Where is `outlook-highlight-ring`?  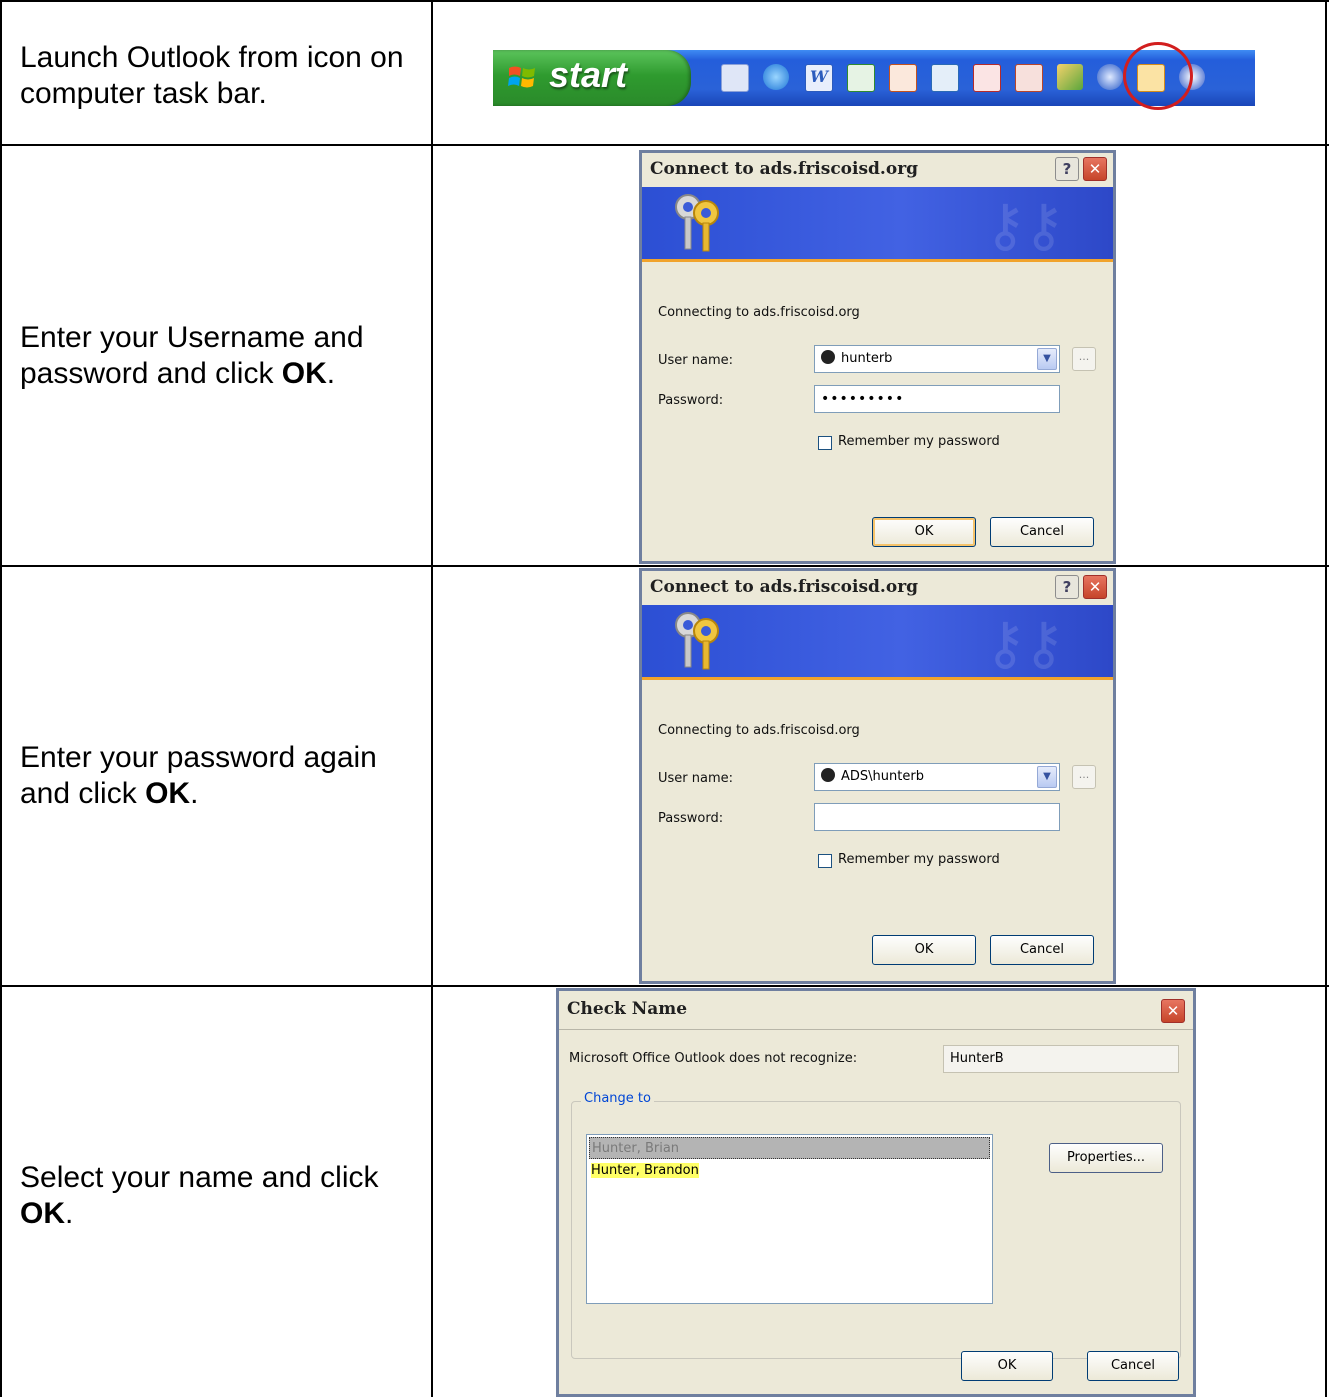 outlook-highlight-ring is located at coordinates (1158, 76).